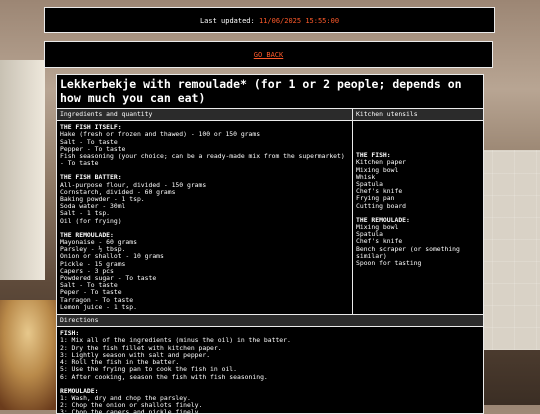 Image resolution: width=540 pixels, height=414 pixels. I want to click on list-item: 3: Chop the capers and pickle finely., so click(131, 411).